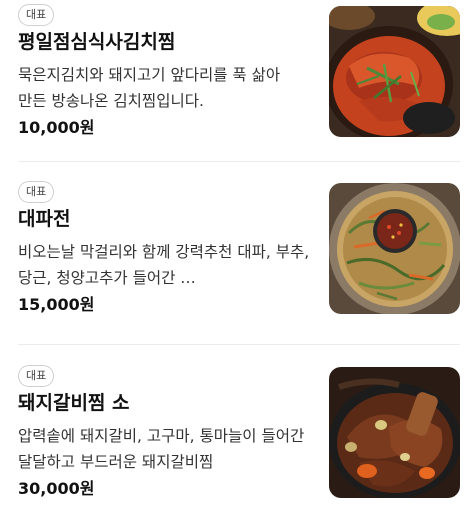 The image size is (473, 522). What do you see at coordinates (161, 449) in the screenshot?
I see `menu-description: 압력솥에 돼지갈비, 고구마, 통마늘이 들어간 달달하고 부드러운 돼지갈비찜` at bounding box center [161, 449].